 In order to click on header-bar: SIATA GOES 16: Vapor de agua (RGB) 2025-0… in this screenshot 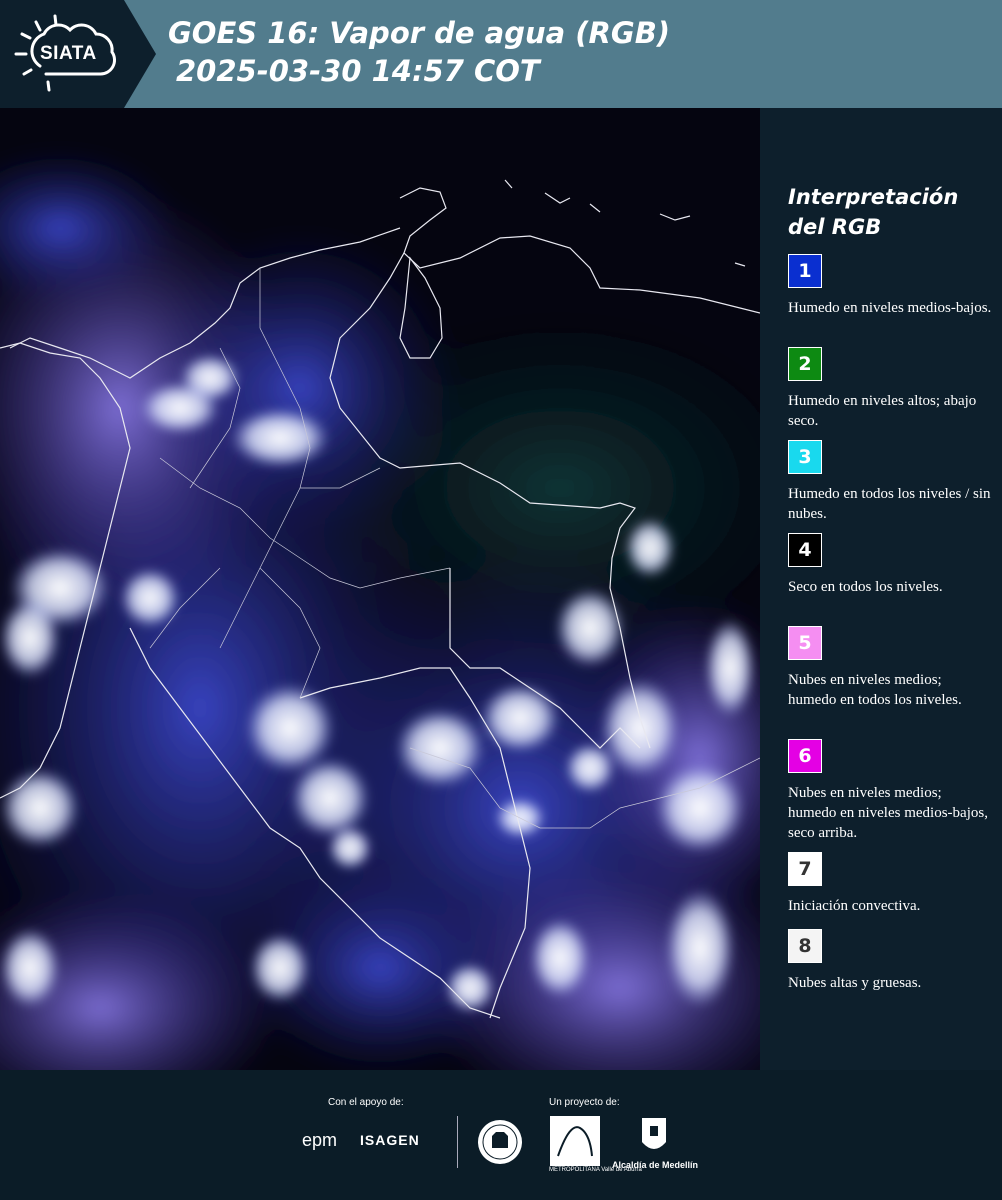, I will do `click(501, 54)`.